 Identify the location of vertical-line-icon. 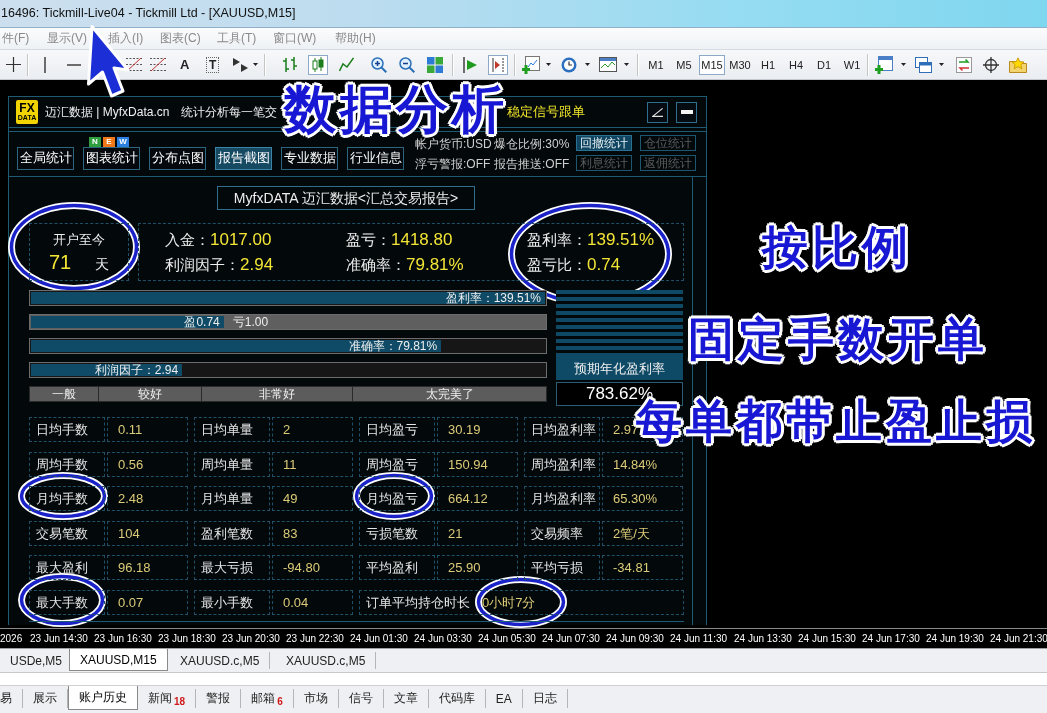
(45, 64).